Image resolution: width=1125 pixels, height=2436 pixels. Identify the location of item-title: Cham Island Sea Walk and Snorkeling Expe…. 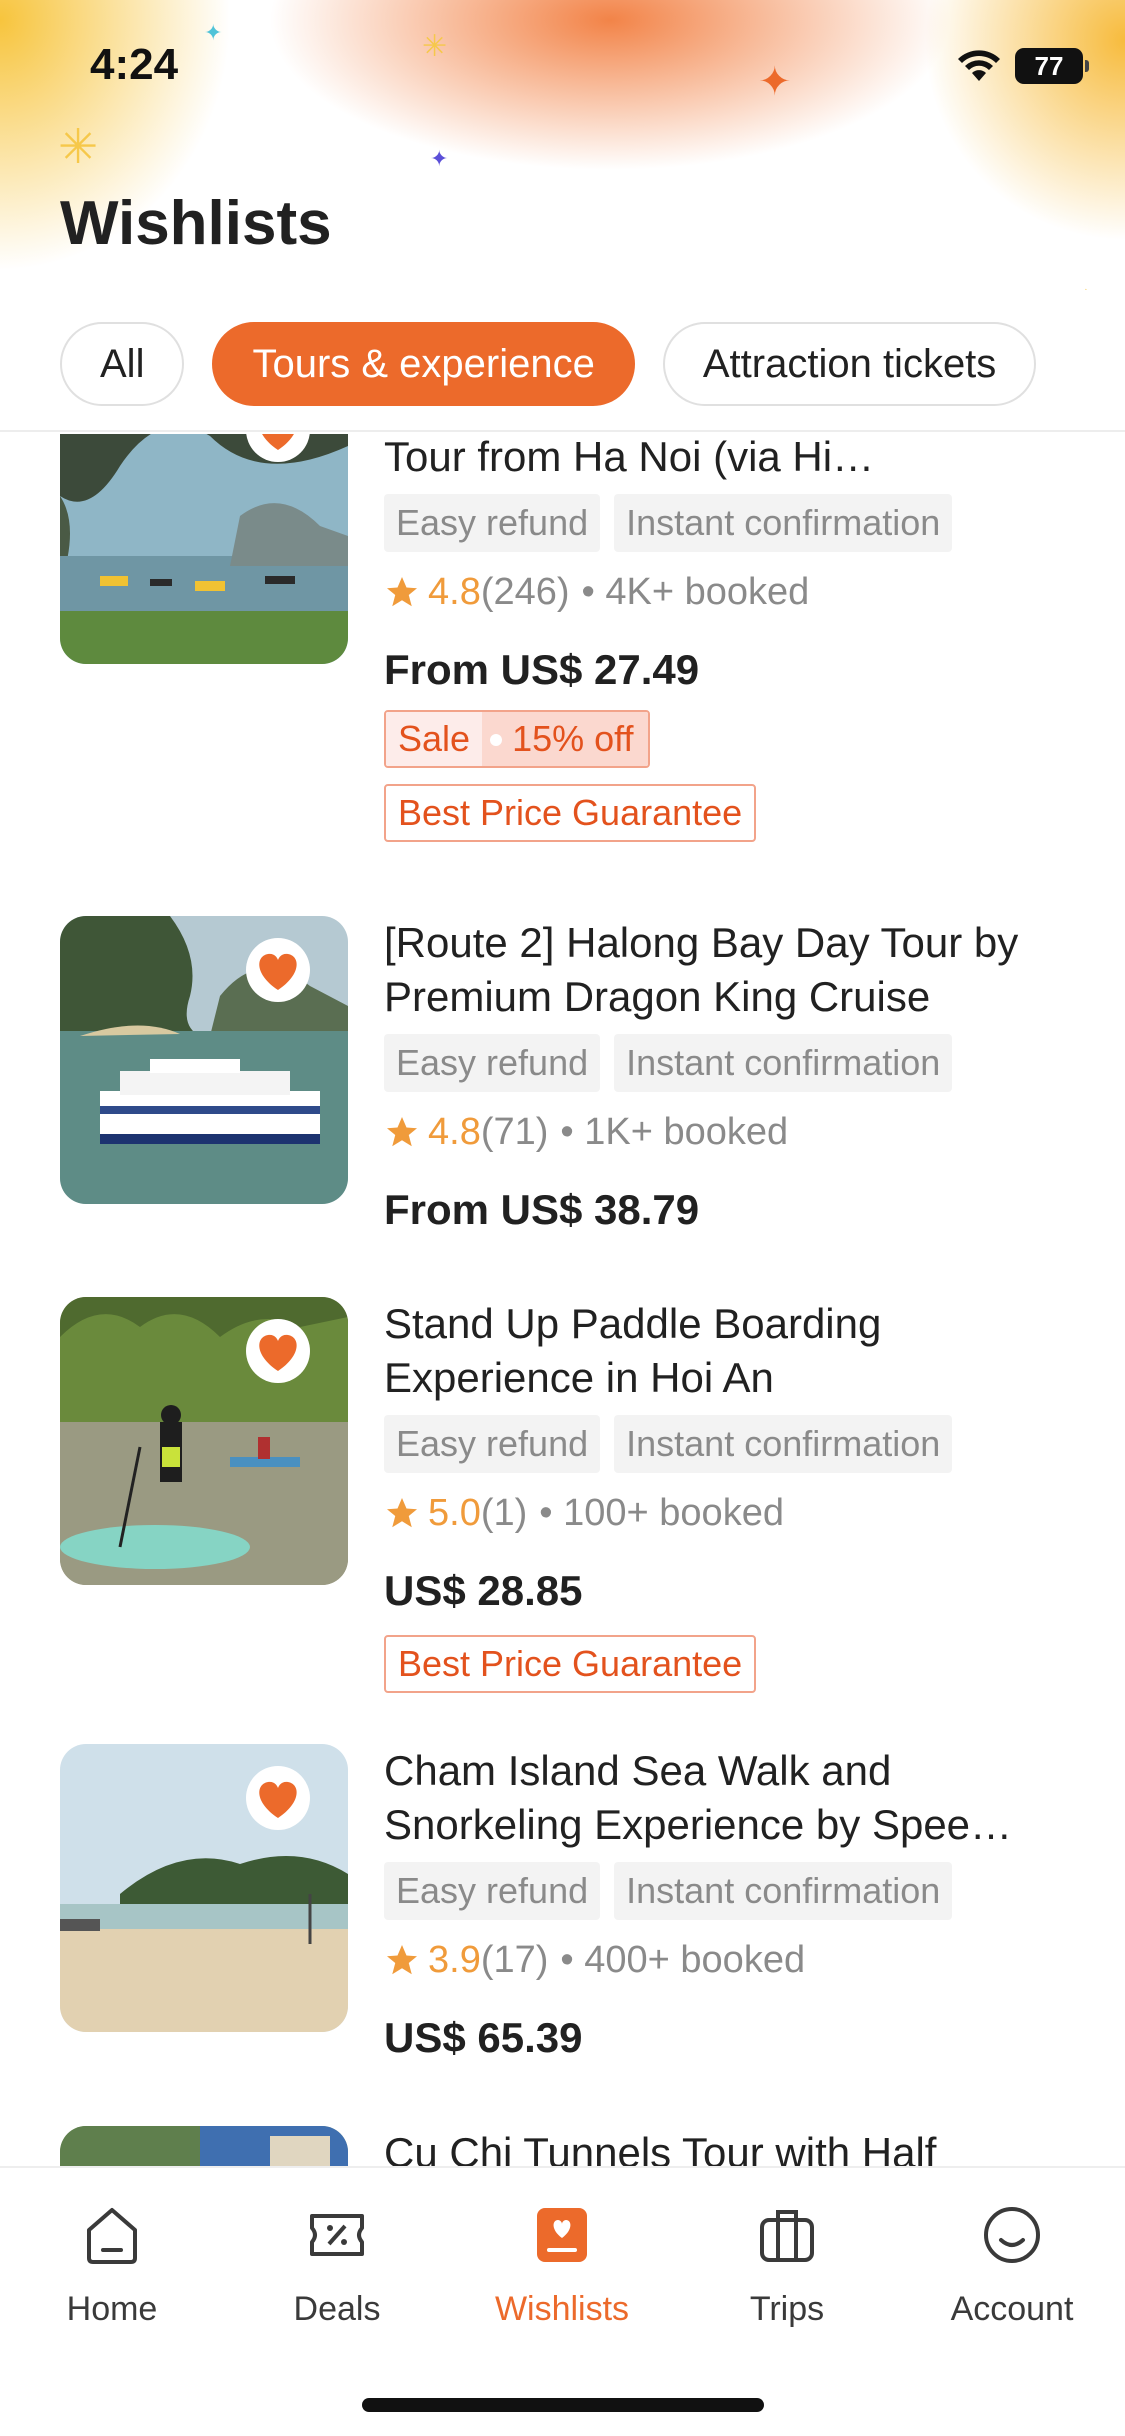
(729, 1798).